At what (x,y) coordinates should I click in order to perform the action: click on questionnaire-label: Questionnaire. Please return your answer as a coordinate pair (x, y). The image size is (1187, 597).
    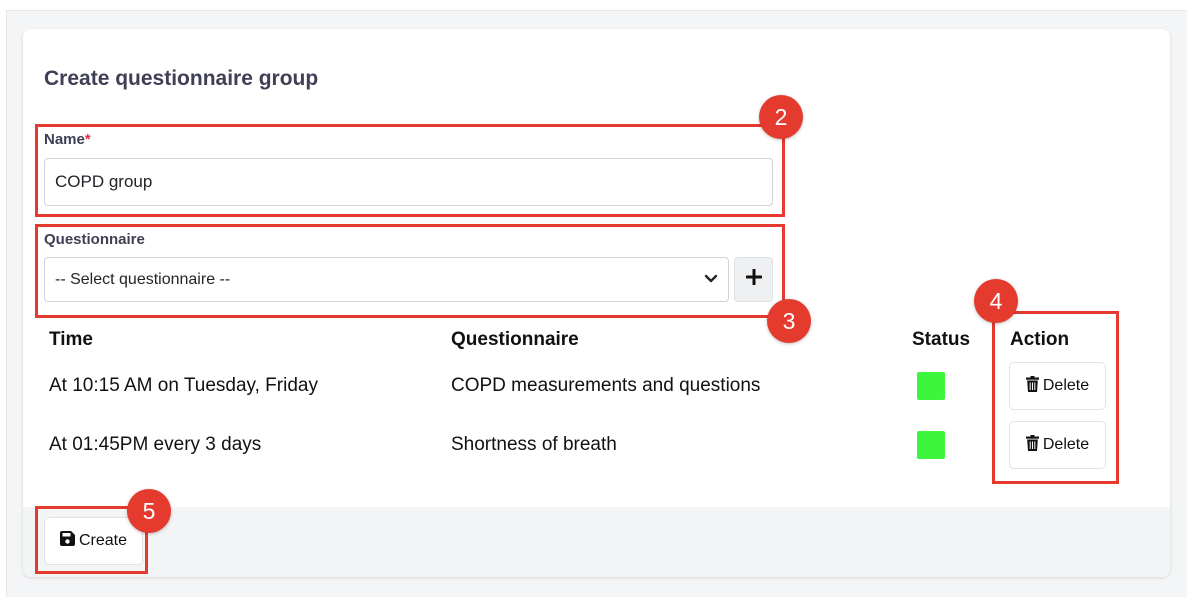
    Looking at the image, I should click on (94, 239).